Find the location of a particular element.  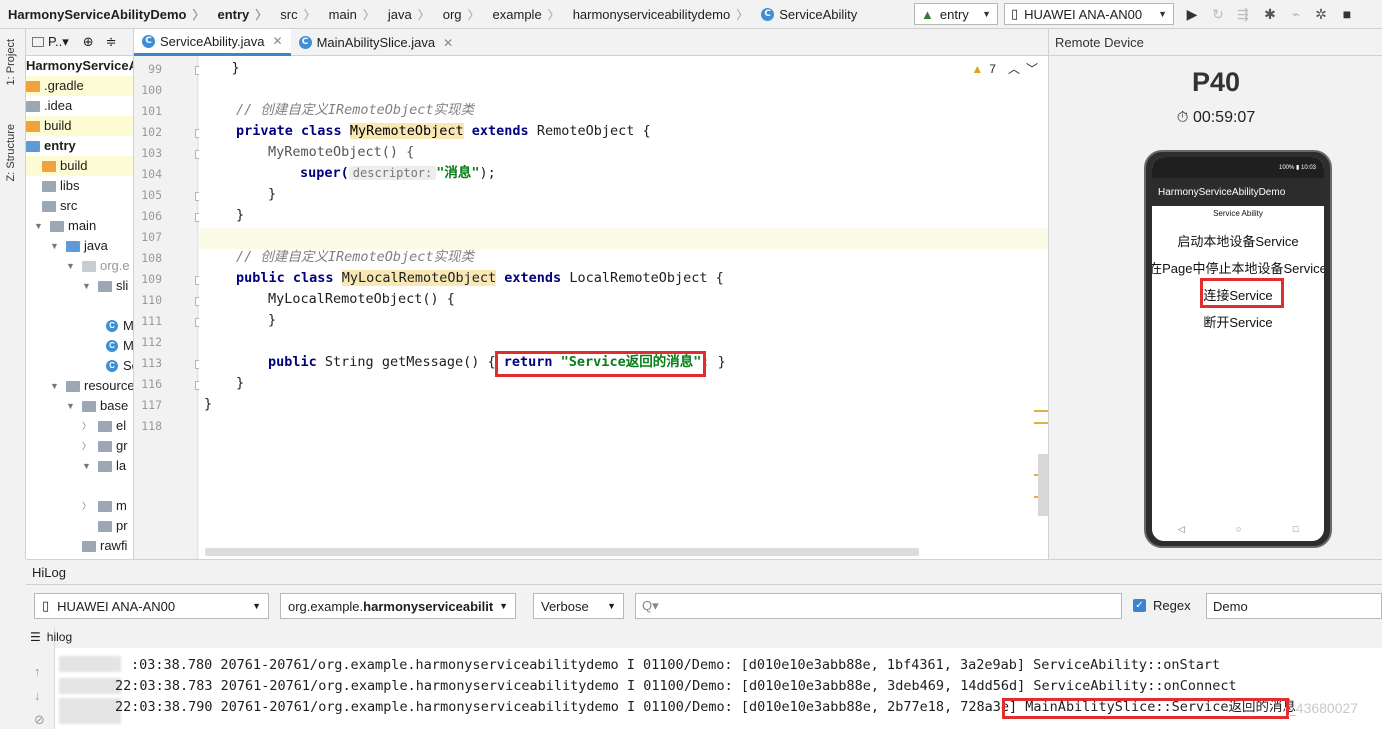

collapse-all-icon: ≑ is located at coordinates (111, 42).